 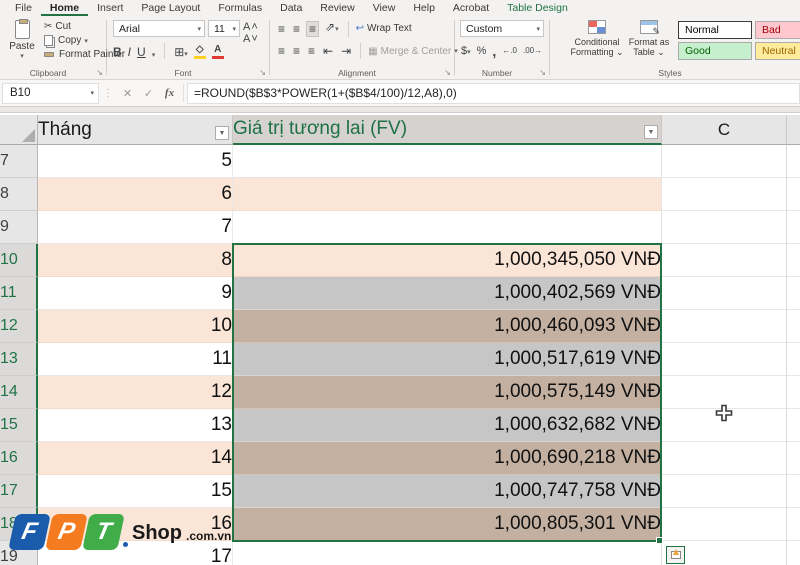 What do you see at coordinates (23, 8) in the screenshot?
I see `tab-file: File` at bounding box center [23, 8].